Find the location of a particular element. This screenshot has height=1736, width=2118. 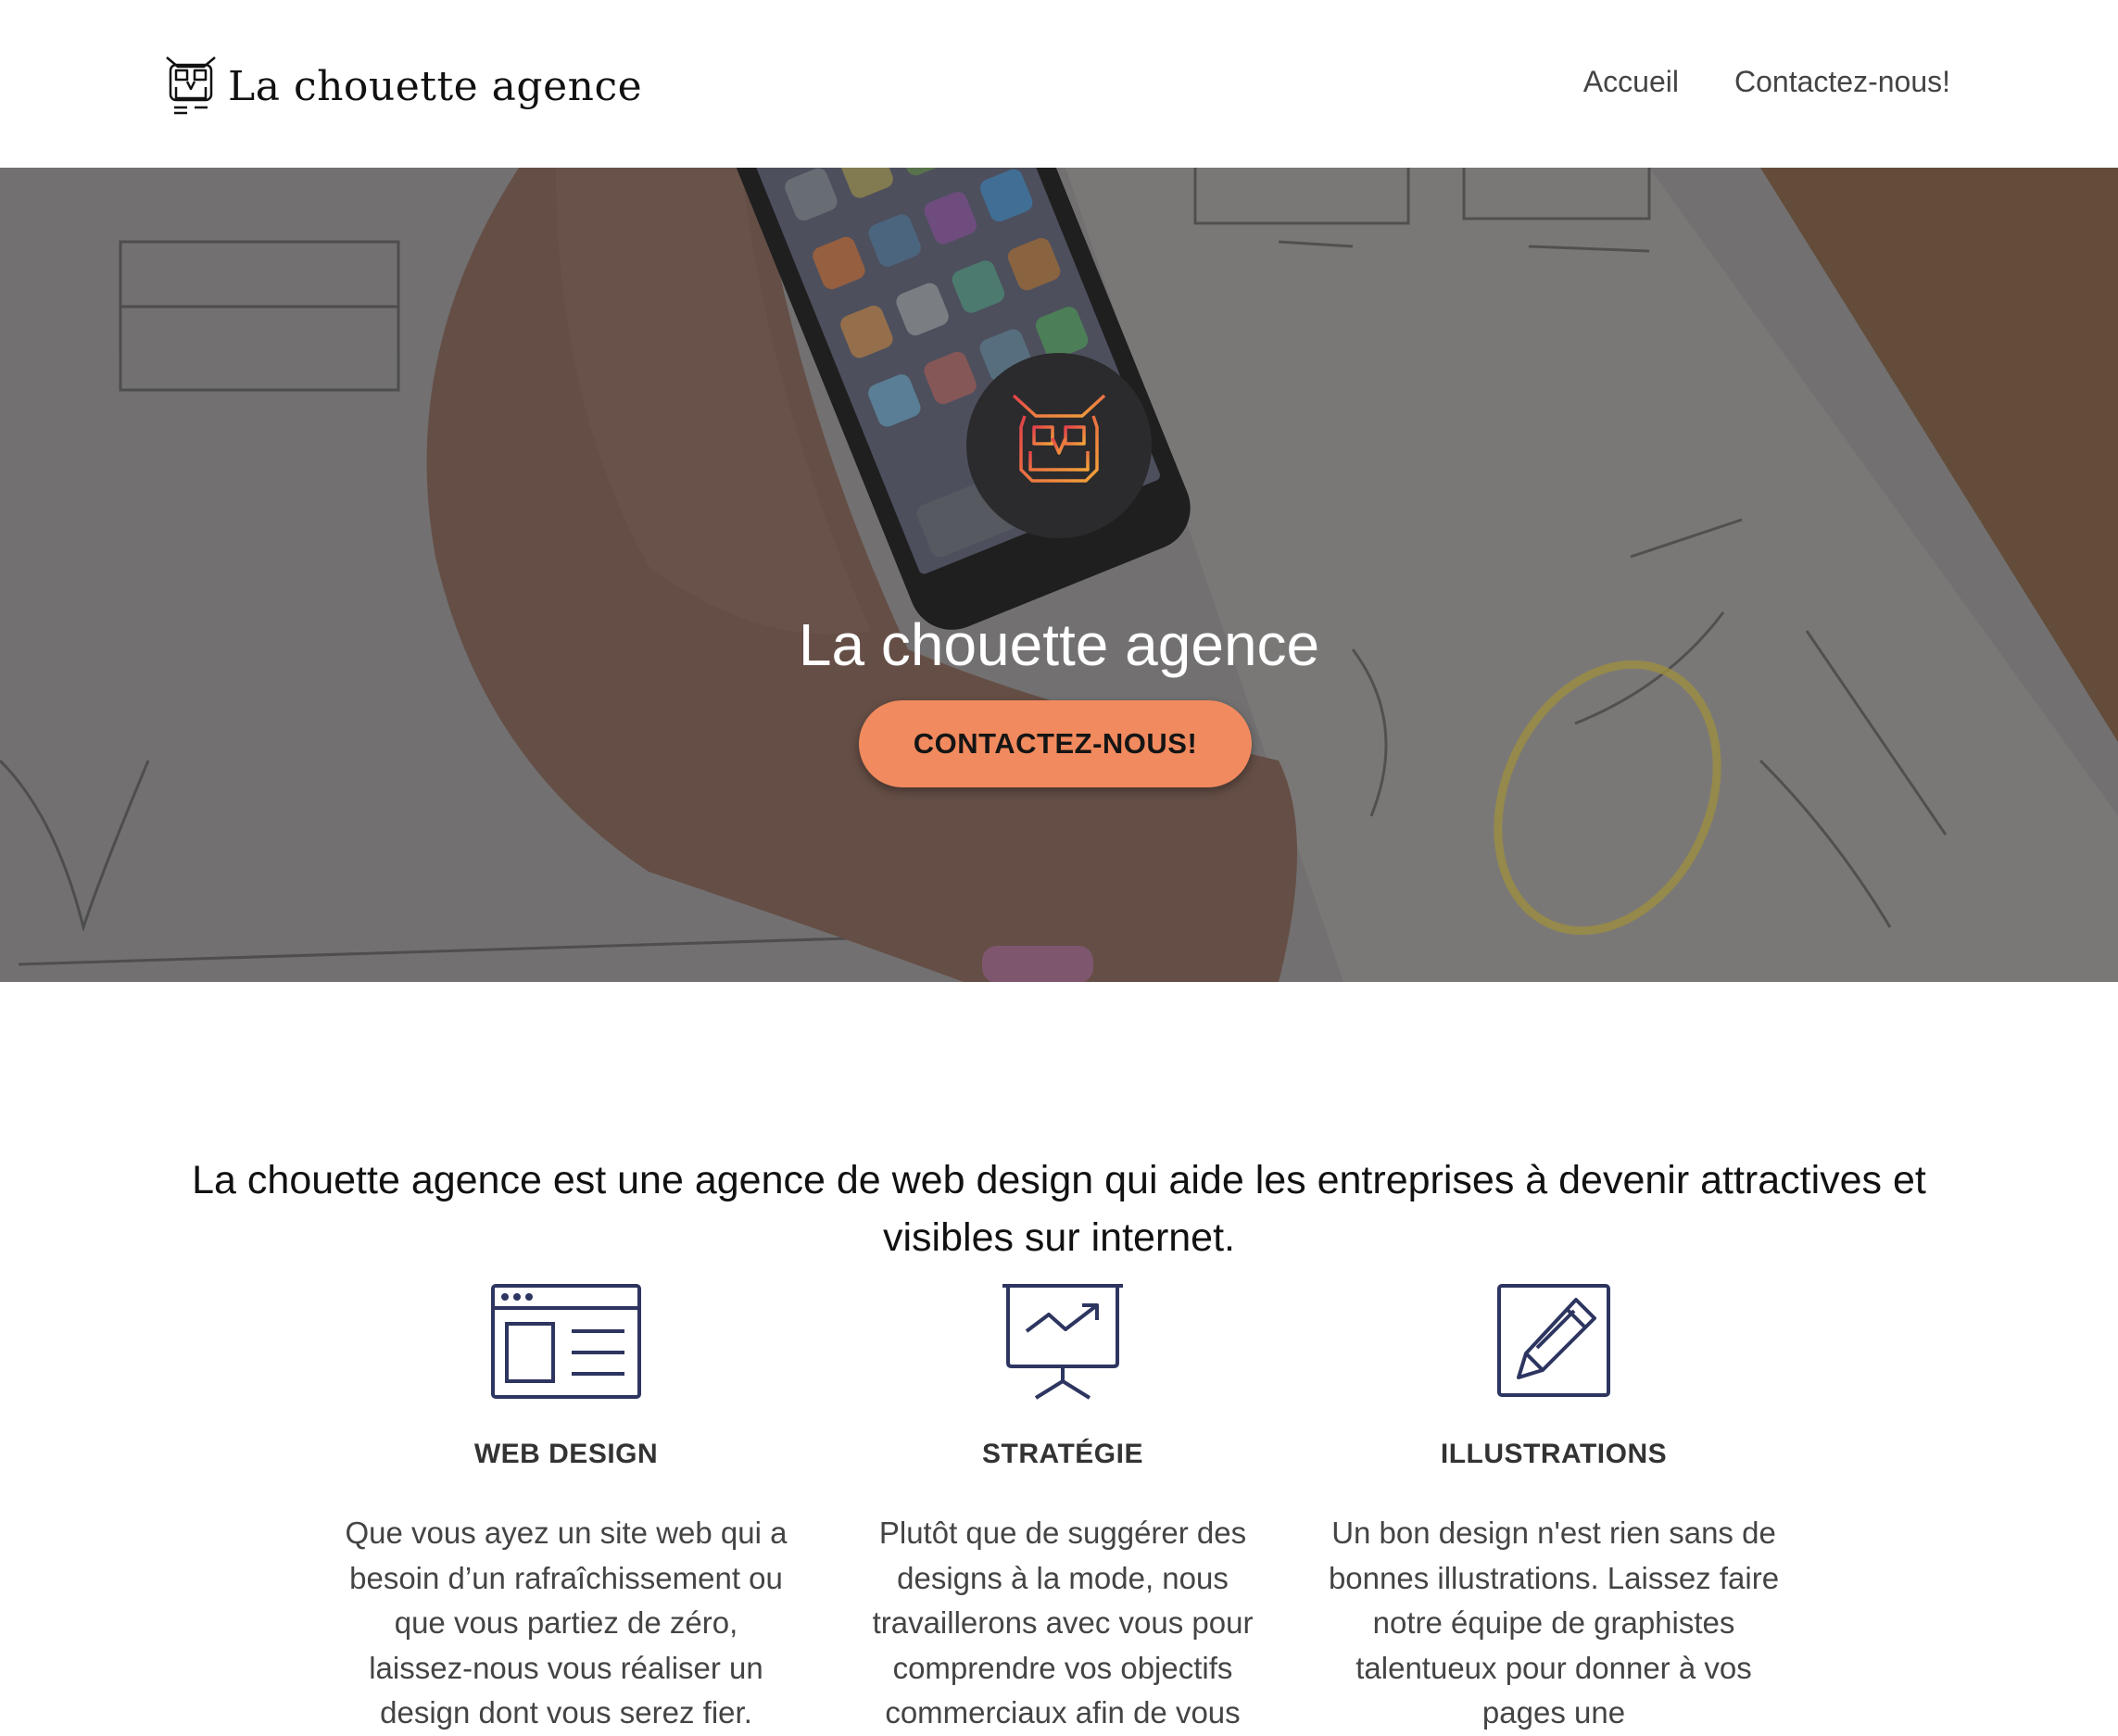

hero-badge is located at coordinates (1059, 445).